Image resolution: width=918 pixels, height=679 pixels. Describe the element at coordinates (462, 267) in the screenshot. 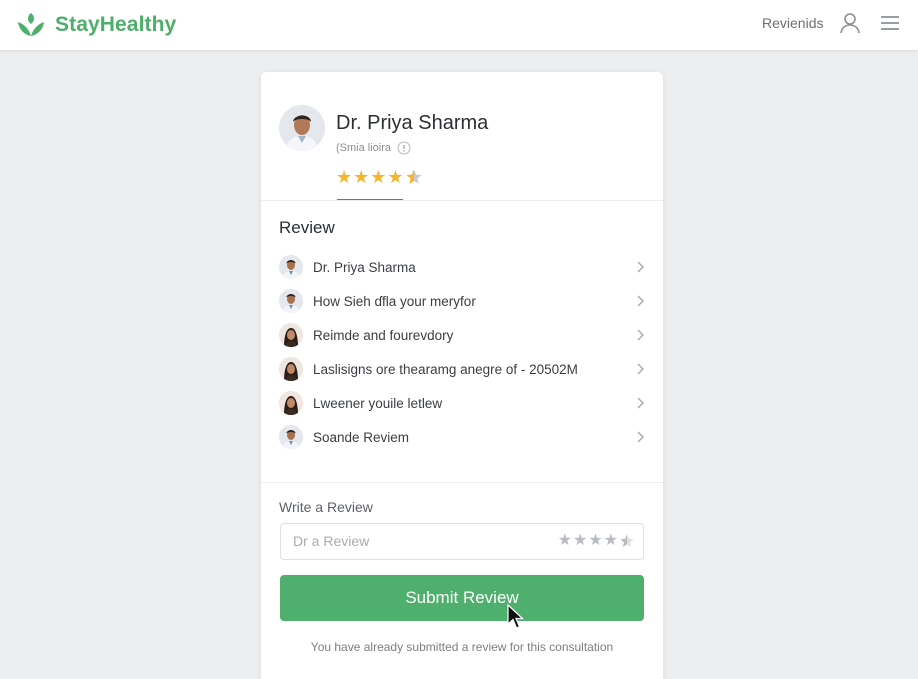

I see `review-list-item: Dr. Priya Sharma` at that location.